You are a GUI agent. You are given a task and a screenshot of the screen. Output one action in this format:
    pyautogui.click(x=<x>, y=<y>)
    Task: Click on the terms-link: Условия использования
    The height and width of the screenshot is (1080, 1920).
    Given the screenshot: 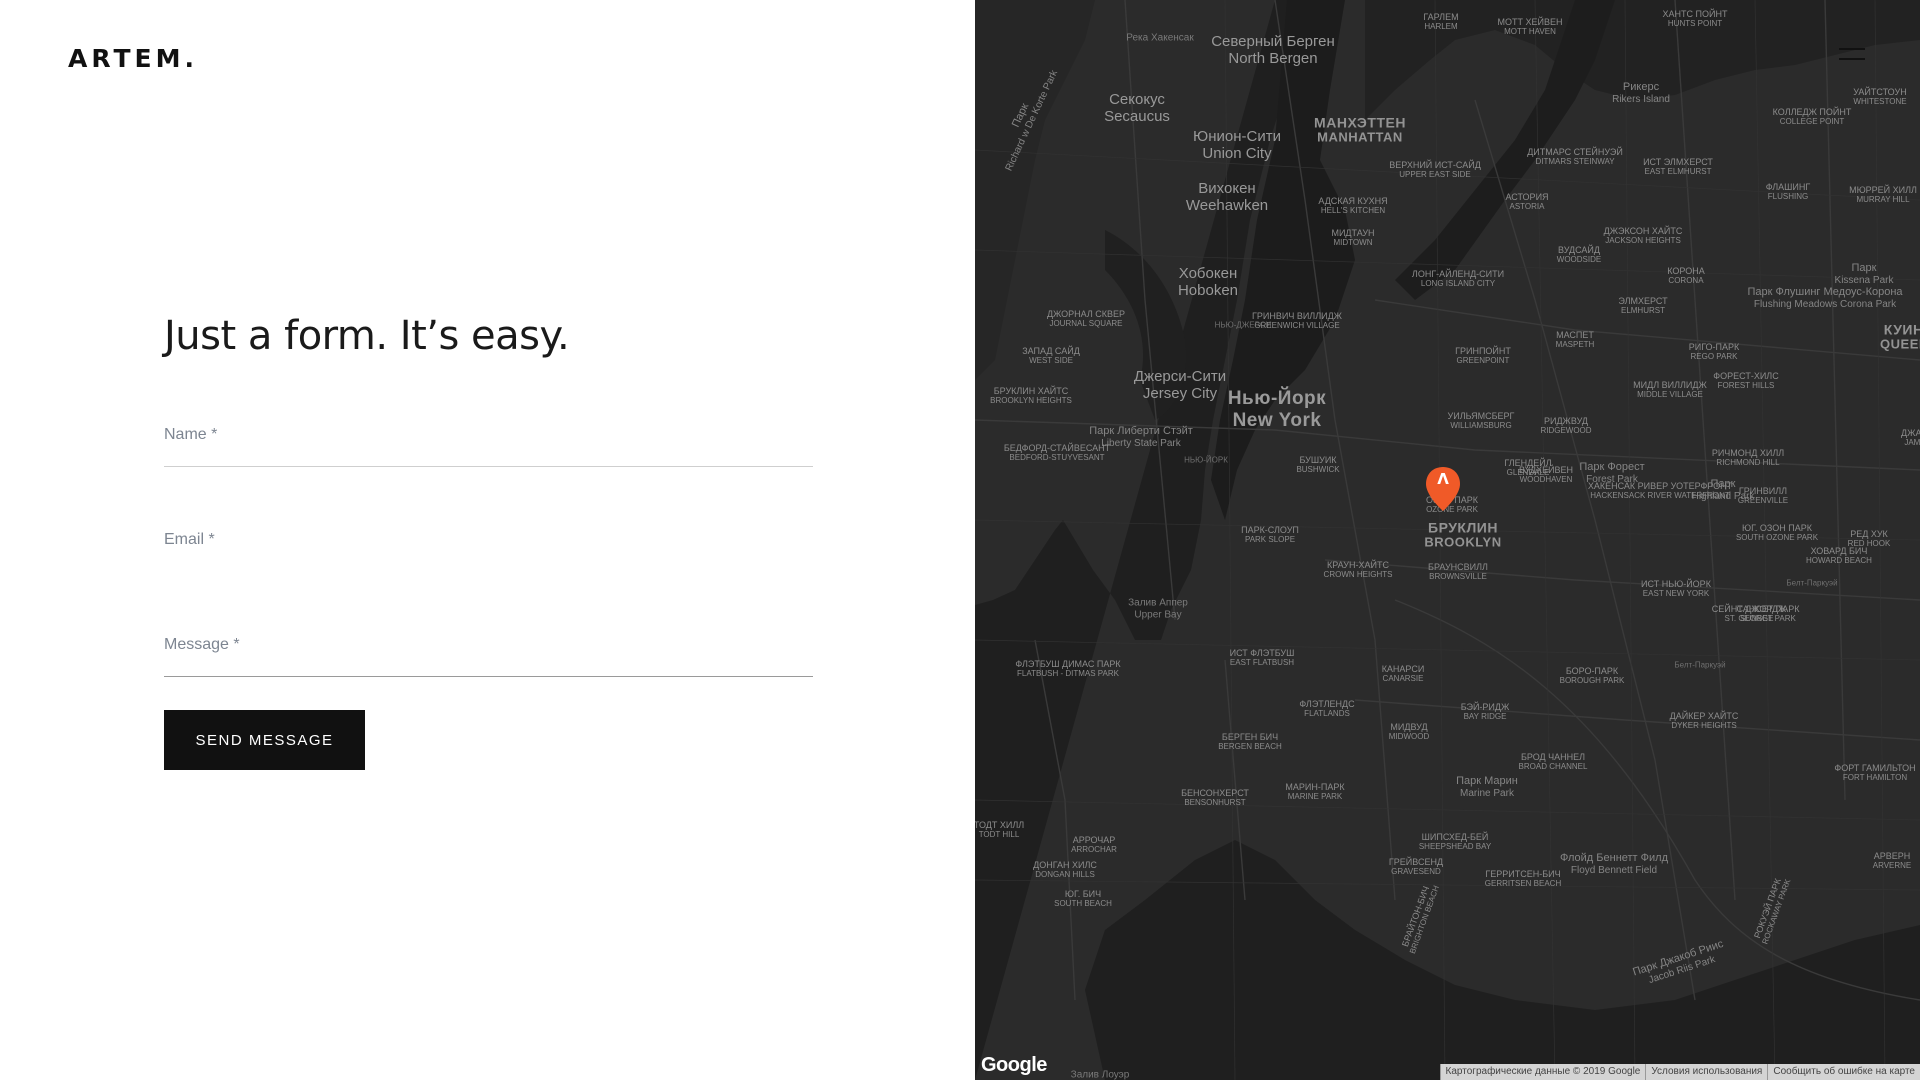 What is the action you would take?
    pyautogui.click(x=1706, y=1072)
    